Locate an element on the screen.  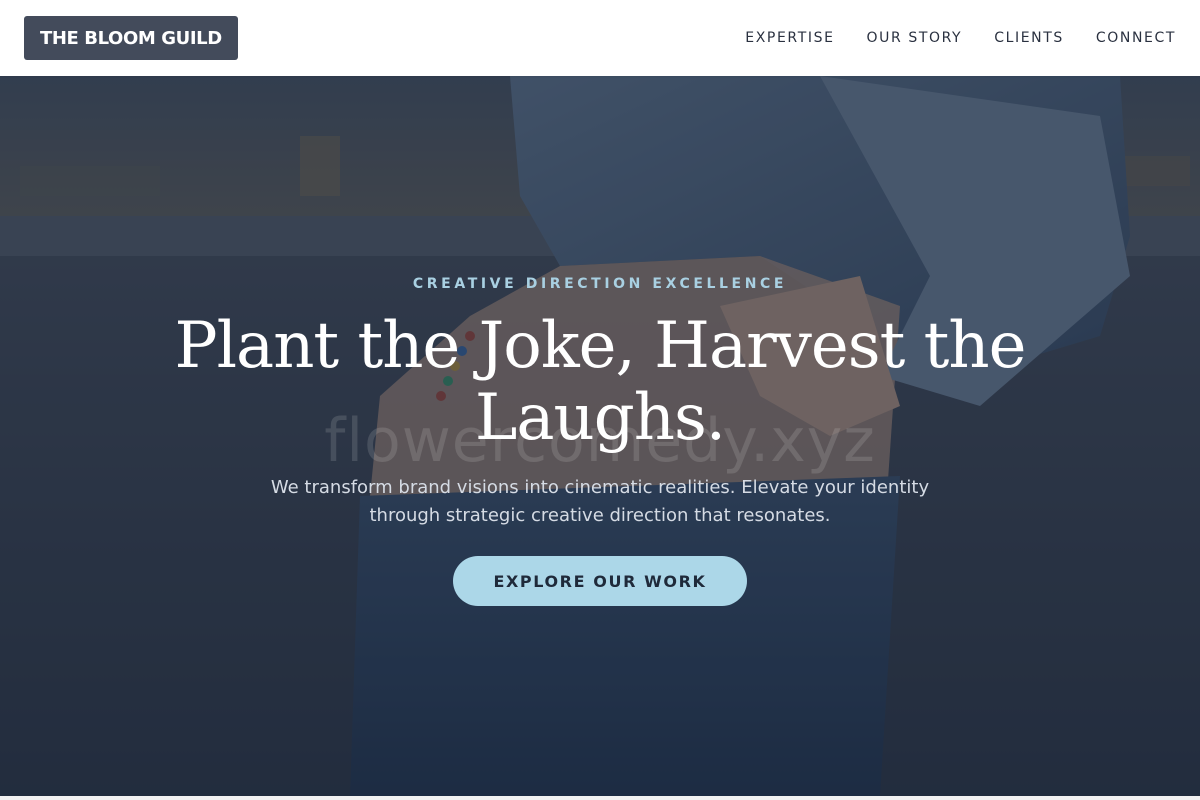
explore-work-button: EXPLORE OUR WORK is located at coordinates (600, 581).